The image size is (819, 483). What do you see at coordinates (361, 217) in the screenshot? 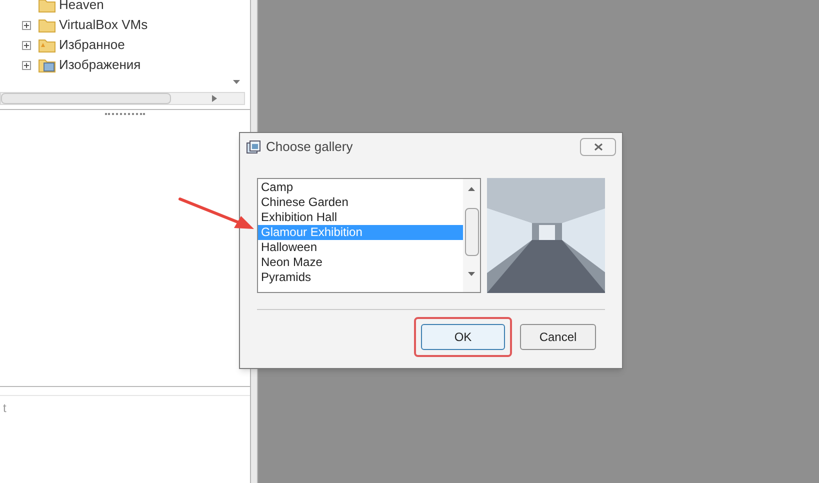
I see `gallery-item: Exhibition Hall` at bounding box center [361, 217].